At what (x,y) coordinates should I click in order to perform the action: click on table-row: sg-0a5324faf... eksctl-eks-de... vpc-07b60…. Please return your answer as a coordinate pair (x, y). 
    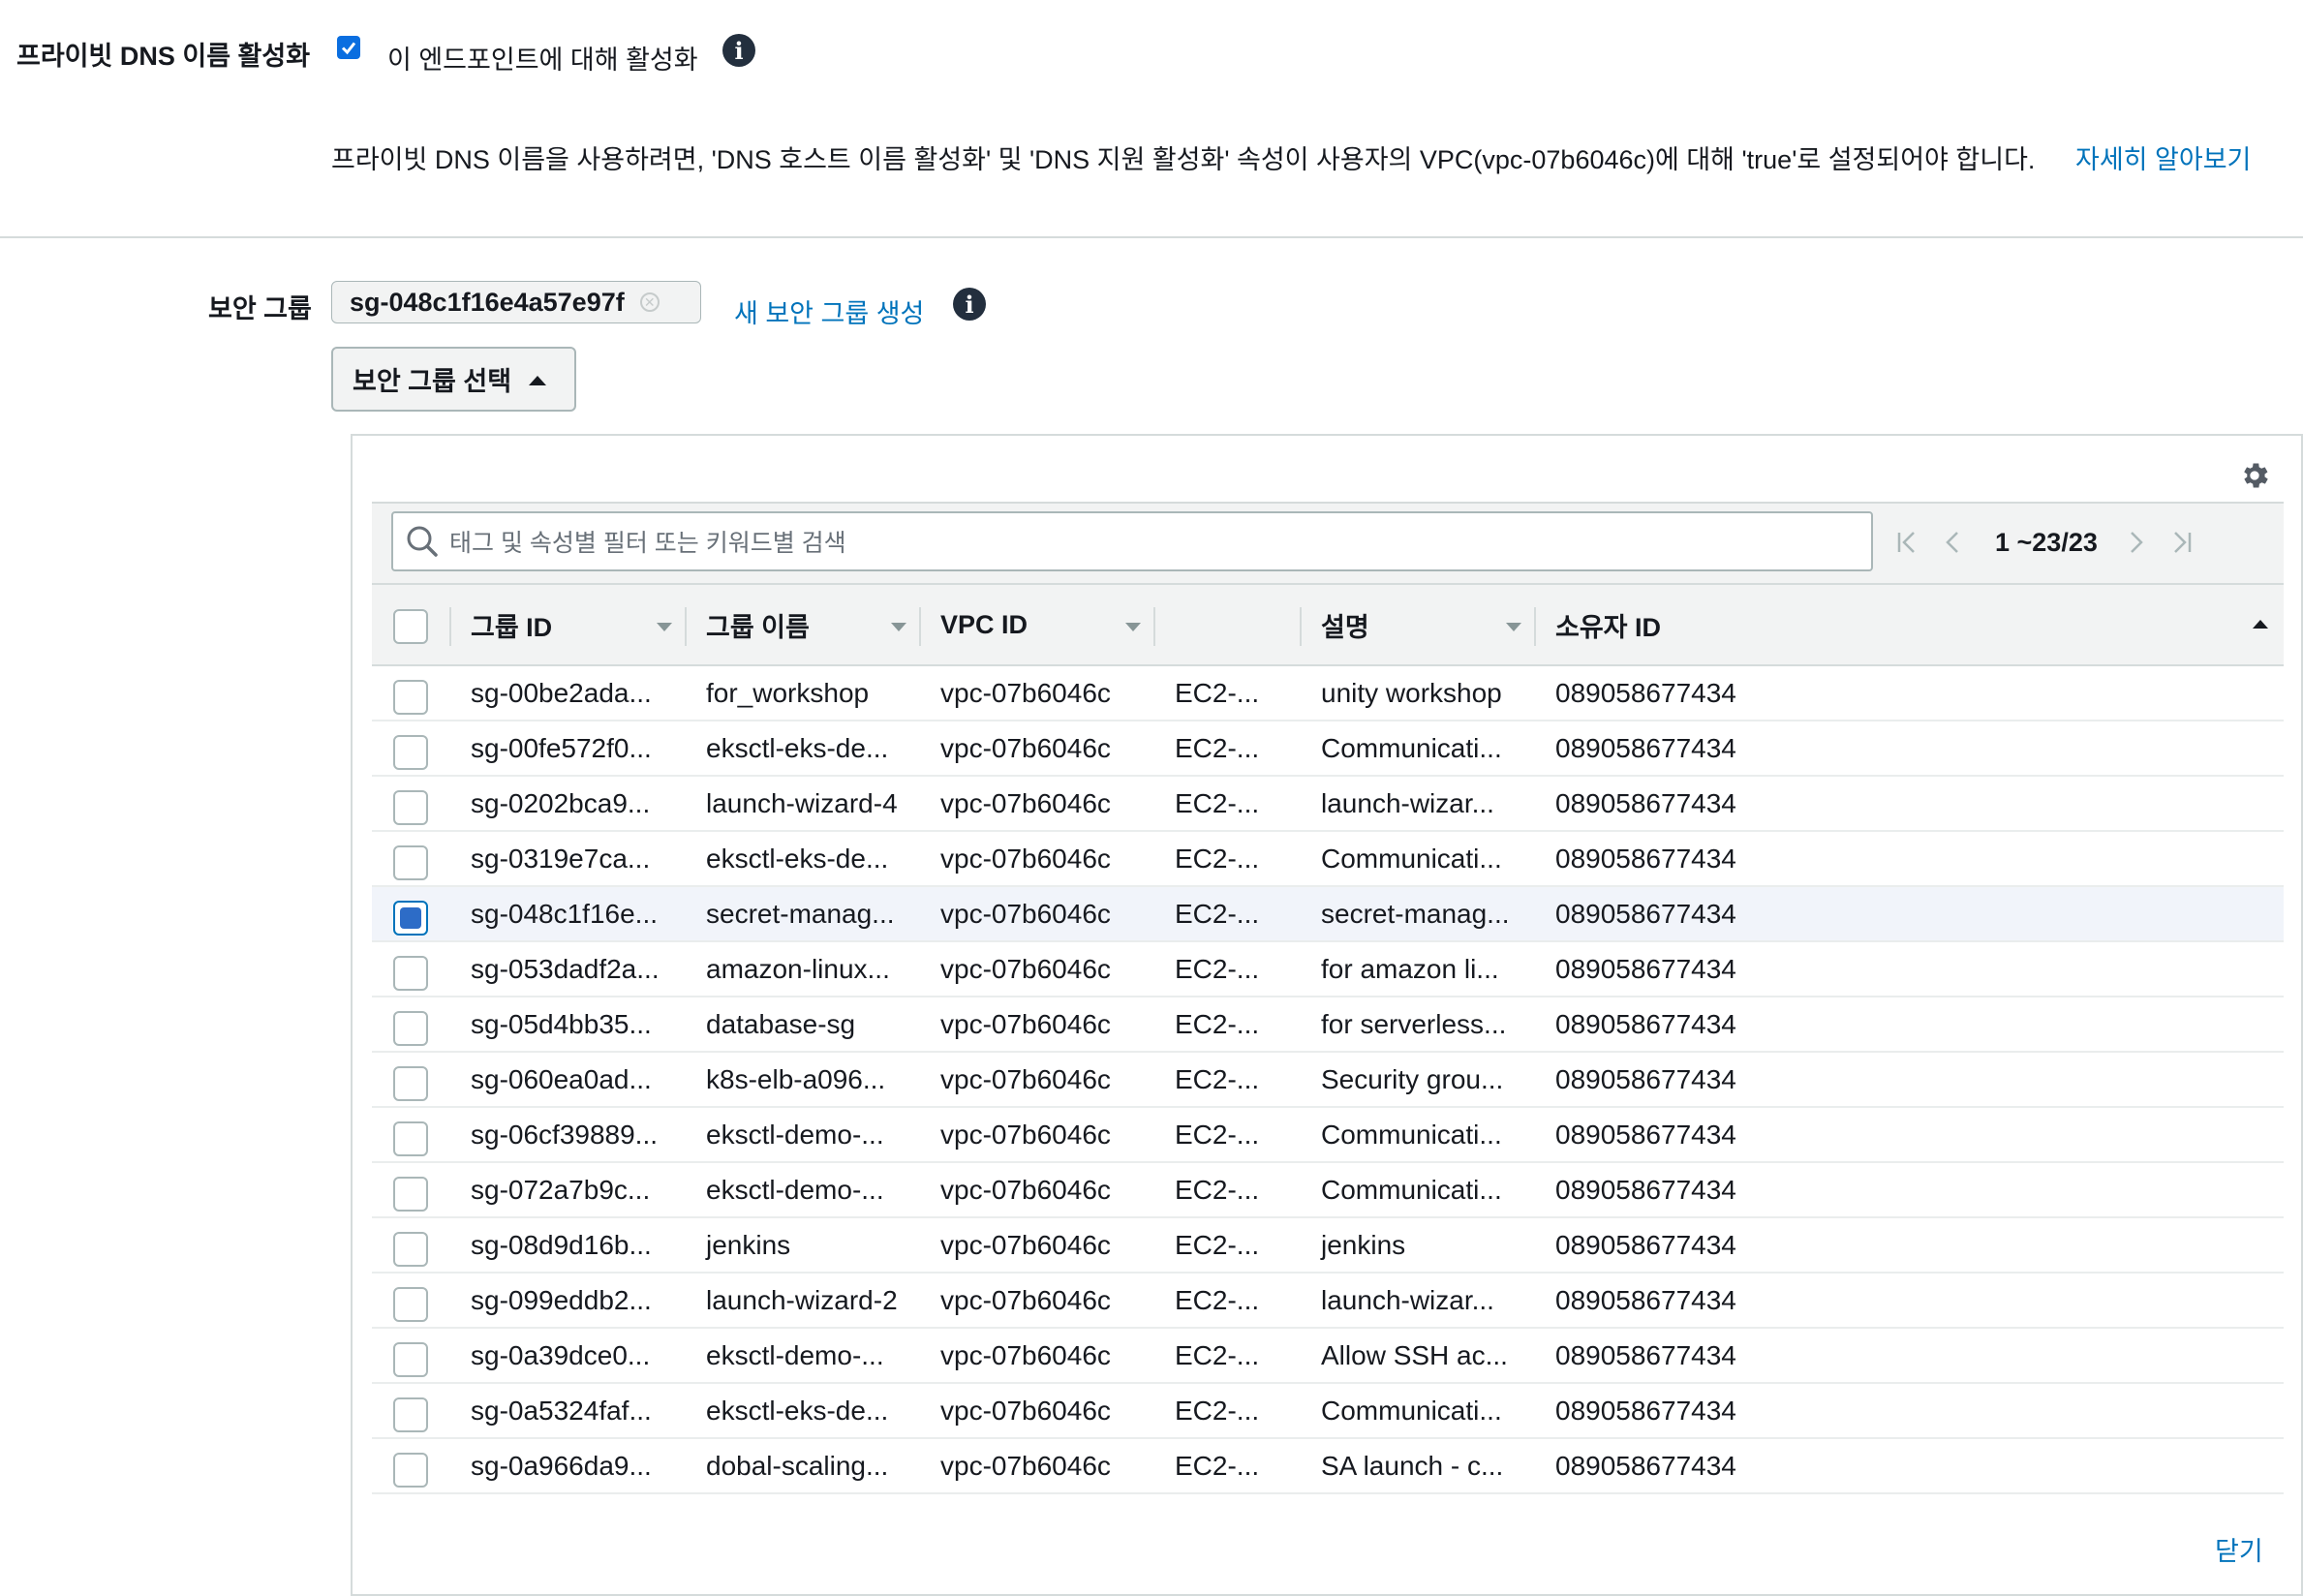
    Looking at the image, I should click on (1328, 1411).